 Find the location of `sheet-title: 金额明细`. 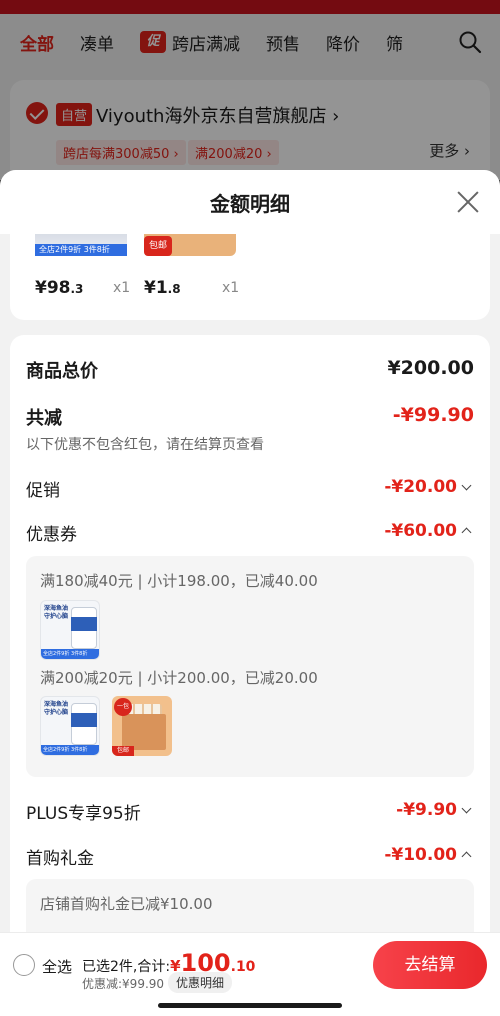

sheet-title: 金额明细 is located at coordinates (250, 204).